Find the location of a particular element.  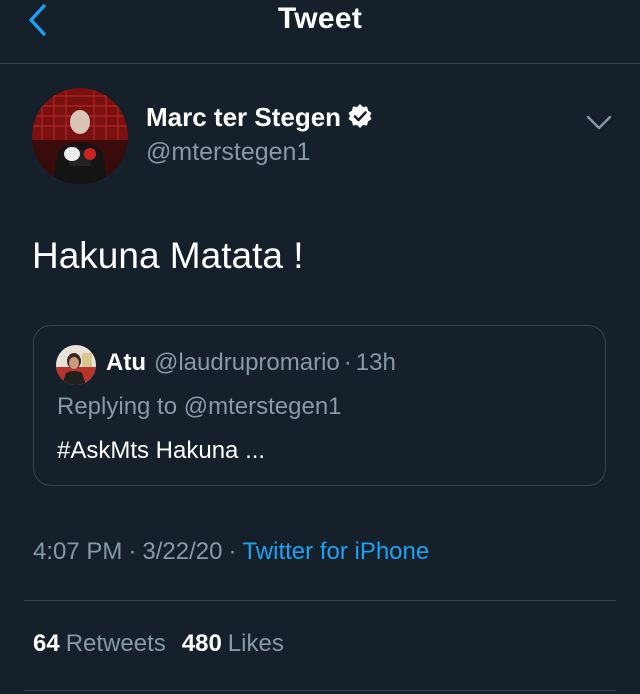

author-avatar is located at coordinates (80, 136).